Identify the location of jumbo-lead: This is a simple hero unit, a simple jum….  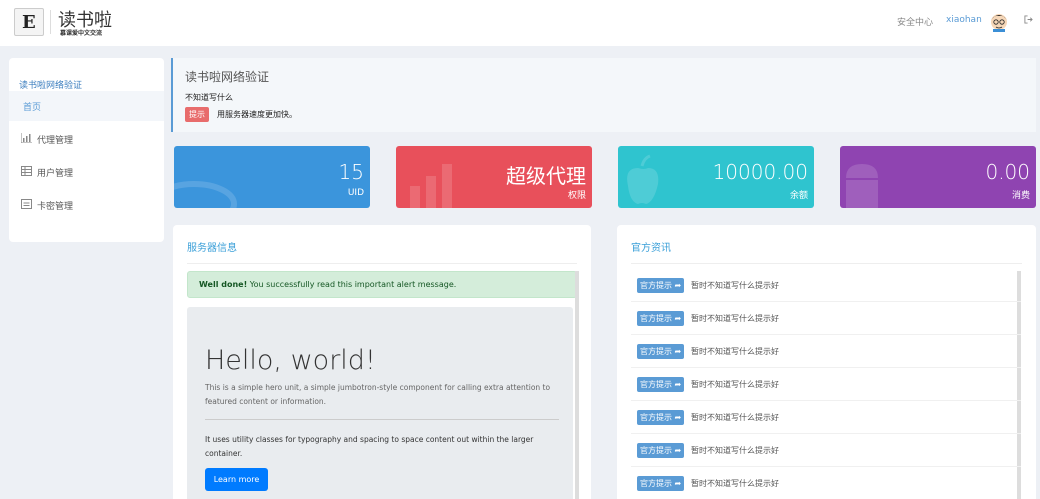
(378, 394).